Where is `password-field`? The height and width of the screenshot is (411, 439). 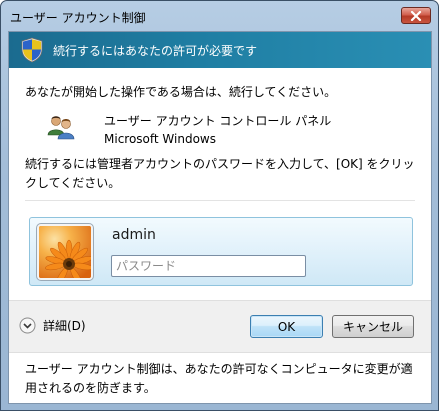 password-field is located at coordinates (208, 266).